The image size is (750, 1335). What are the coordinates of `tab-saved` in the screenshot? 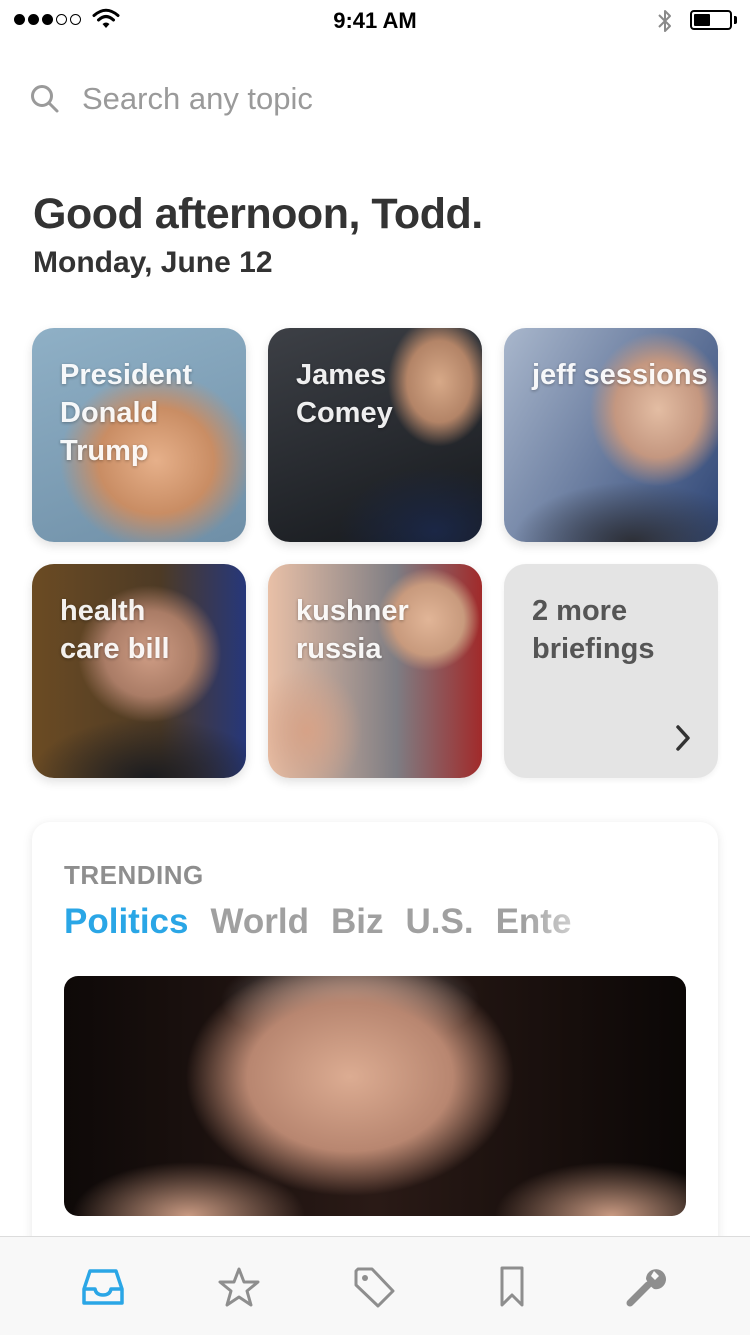 It's located at (512, 1287).